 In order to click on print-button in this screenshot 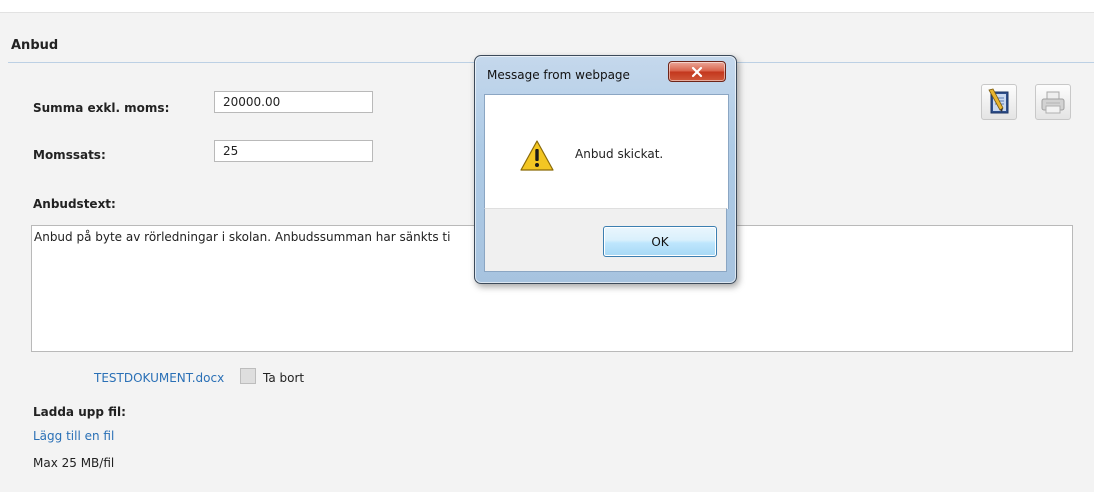, I will do `click(1053, 102)`.